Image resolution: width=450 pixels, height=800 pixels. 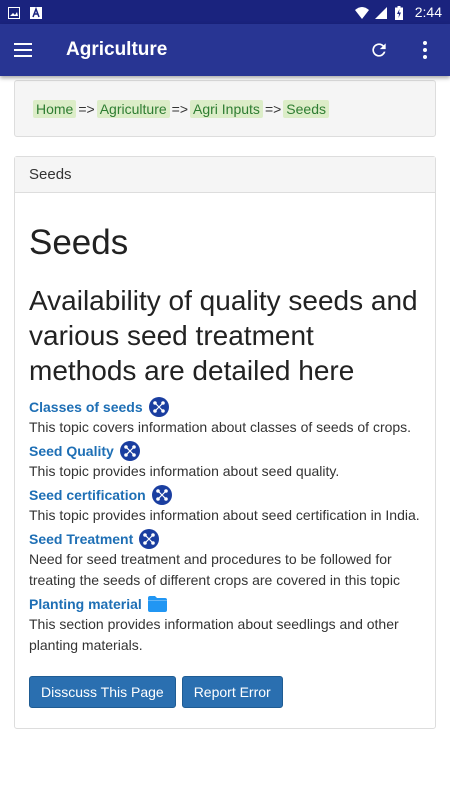 I want to click on report-error-button: Report Error, so click(x=232, y=692).